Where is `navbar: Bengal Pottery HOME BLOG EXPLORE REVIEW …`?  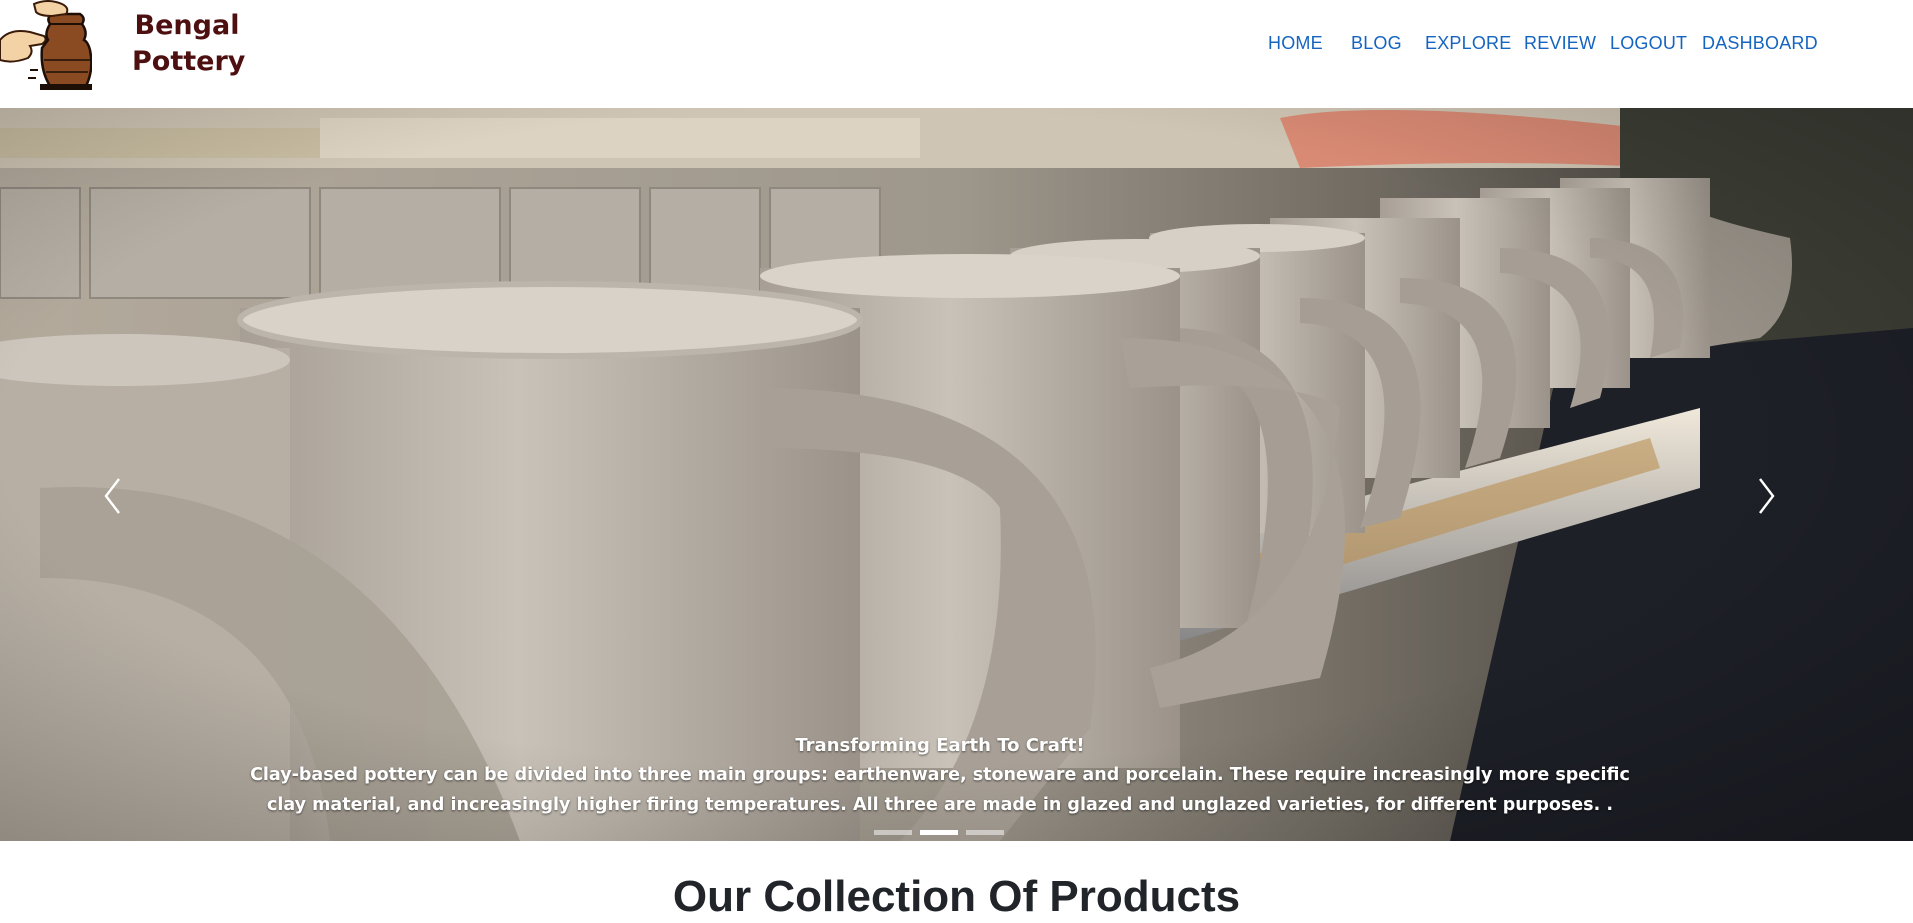
navbar: Bengal Pottery HOME BLOG EXPLORE REVIEW … is located at coordinates (956, 54).